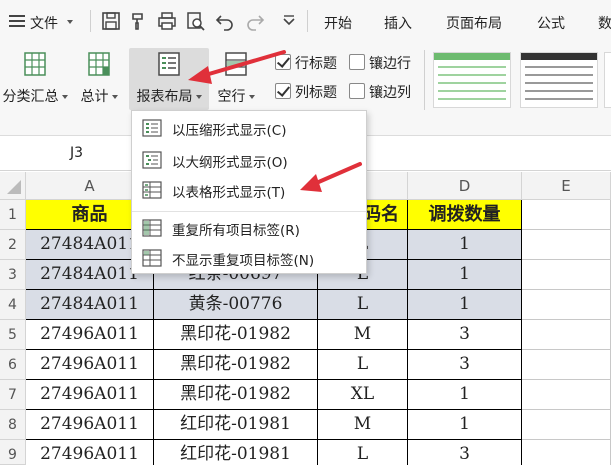 The width and height of the screenshot is (611, 465). I want to click on cell-e4, so click(566, 305).